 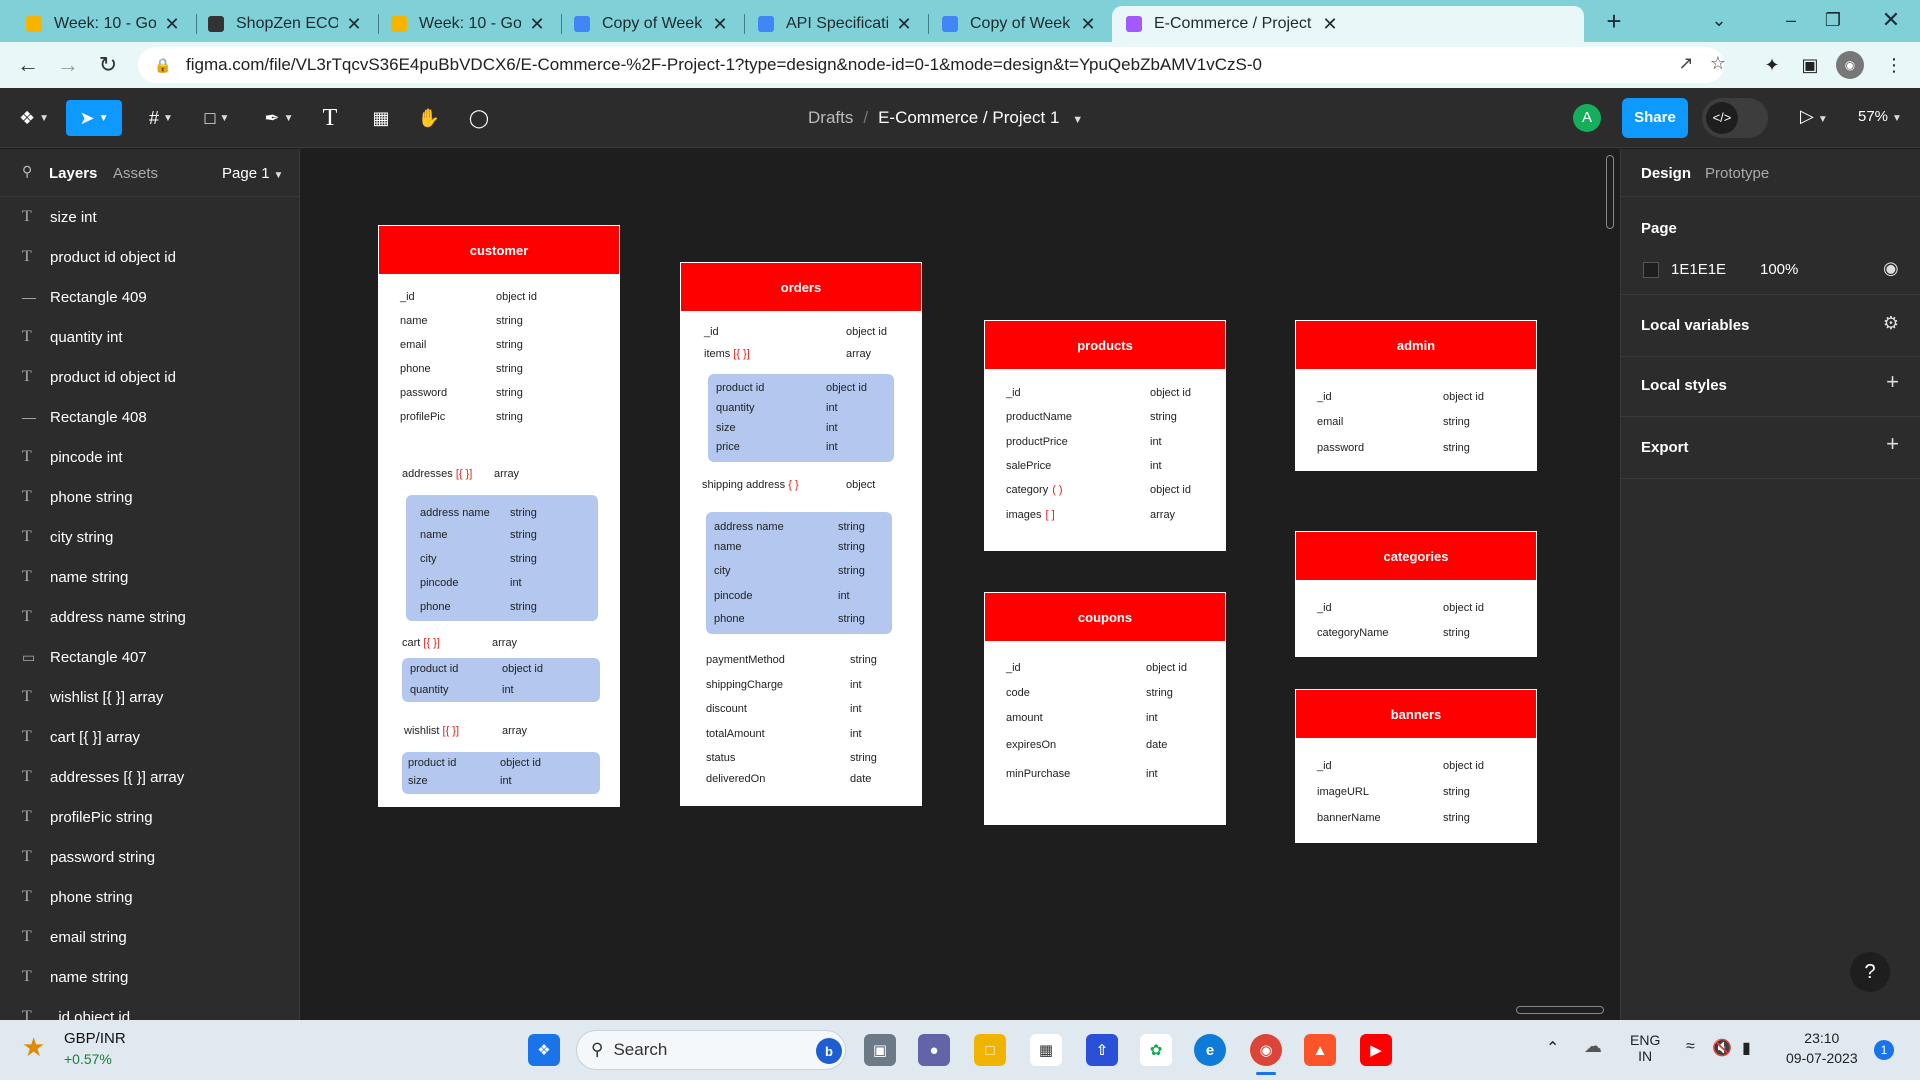 What do you see at coordinates (990, 1050) in the screenshot?
I see `file-explorer-icon: □` at bounding box center [990, 1050].